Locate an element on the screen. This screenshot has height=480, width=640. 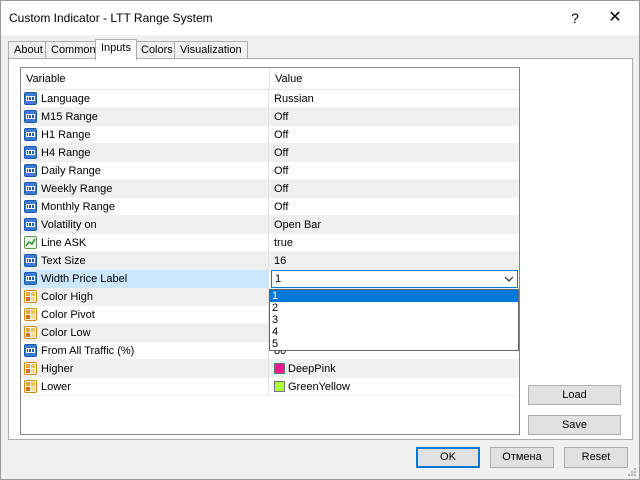
chevron-down-icon is located at coordinates (509, 279).